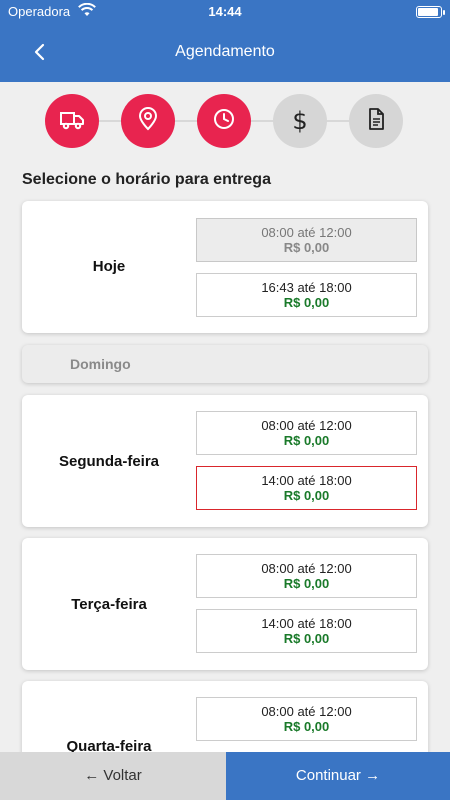 The image size is (450, 800). Describe the element at coordinates (225, 364) in the screenshot. I see `day-card-domingo: Domingo` at that location.